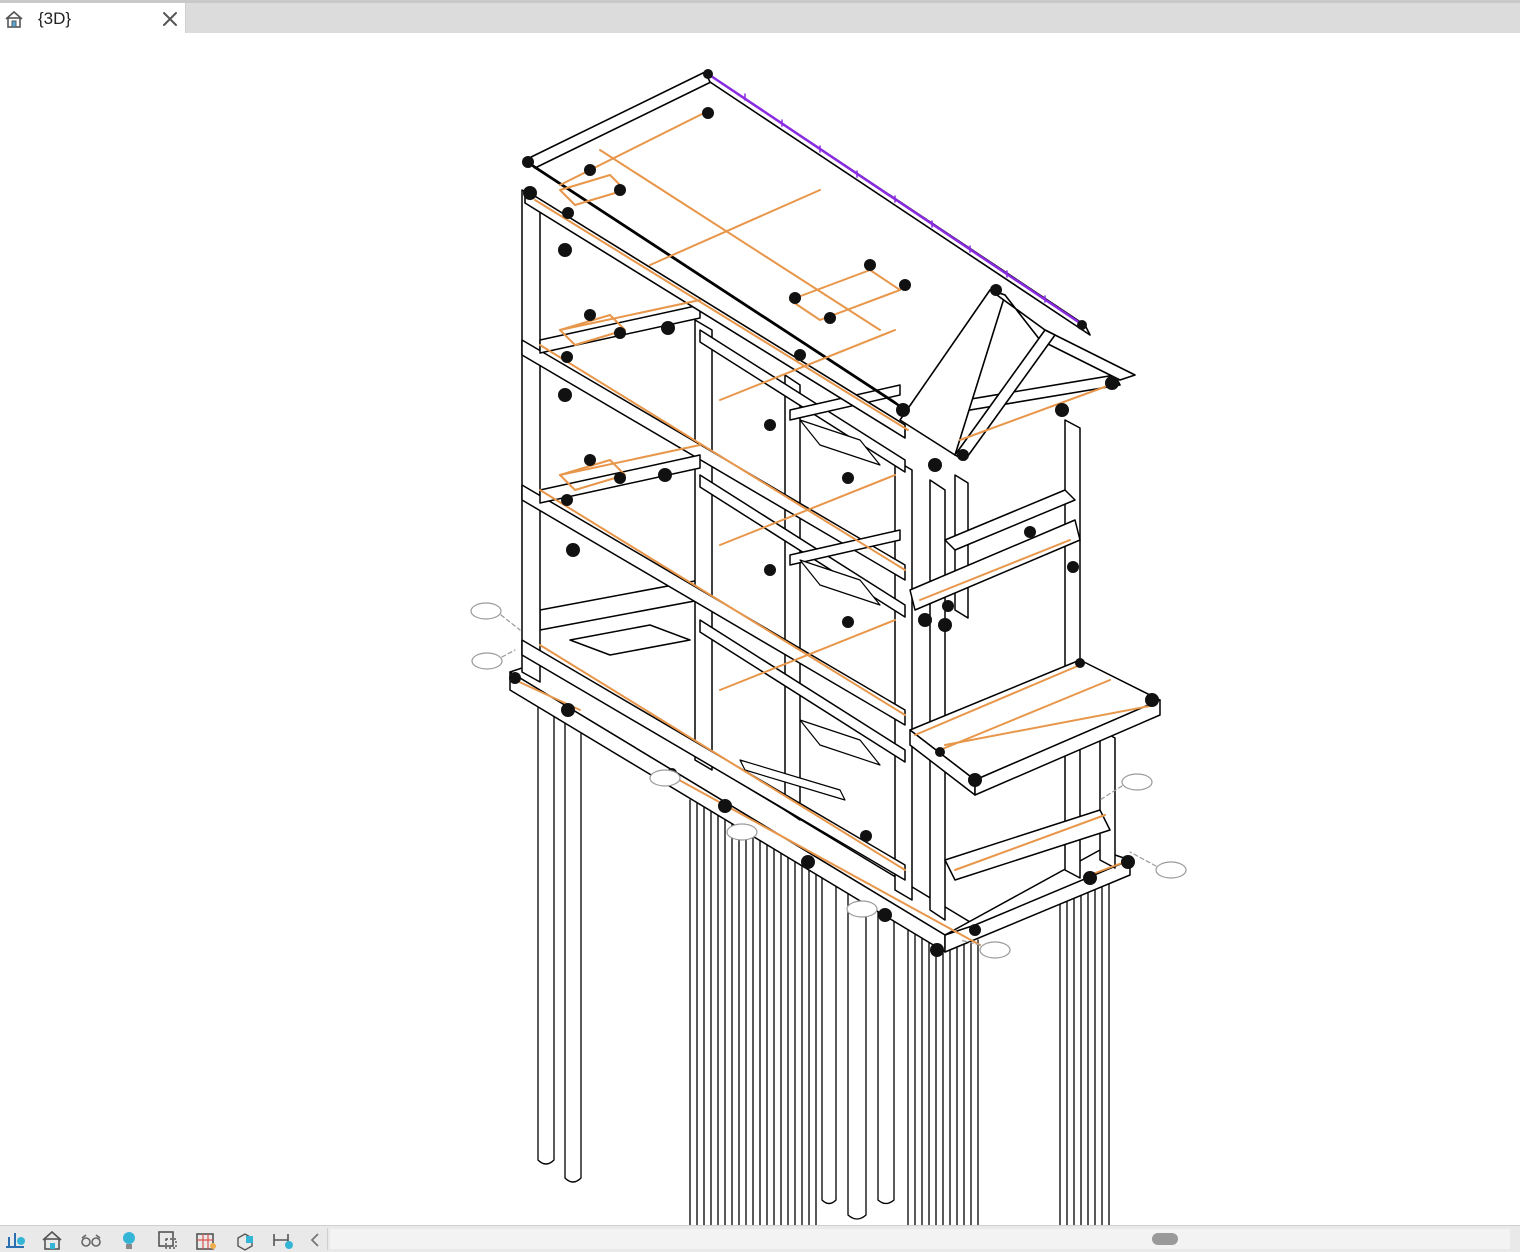 The height and width of the screenshot is (1252, 1520). Describe the element at coordinates (1017, 375) in the screenshot. I see `gable-roof` at that location.